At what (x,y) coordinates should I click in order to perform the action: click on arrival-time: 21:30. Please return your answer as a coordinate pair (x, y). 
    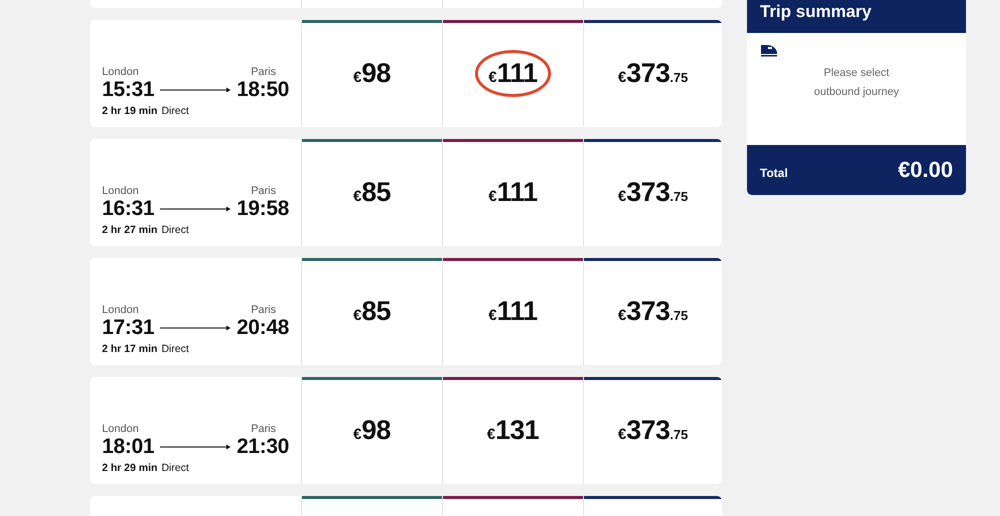
    Looking at the image, I should click on (262, 447).